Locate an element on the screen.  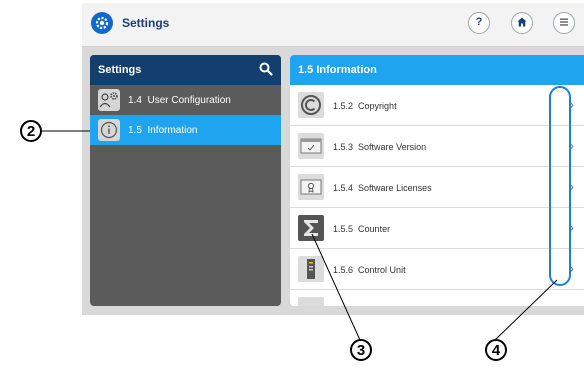
callout-4-leader is located at coordinates (526, 310).